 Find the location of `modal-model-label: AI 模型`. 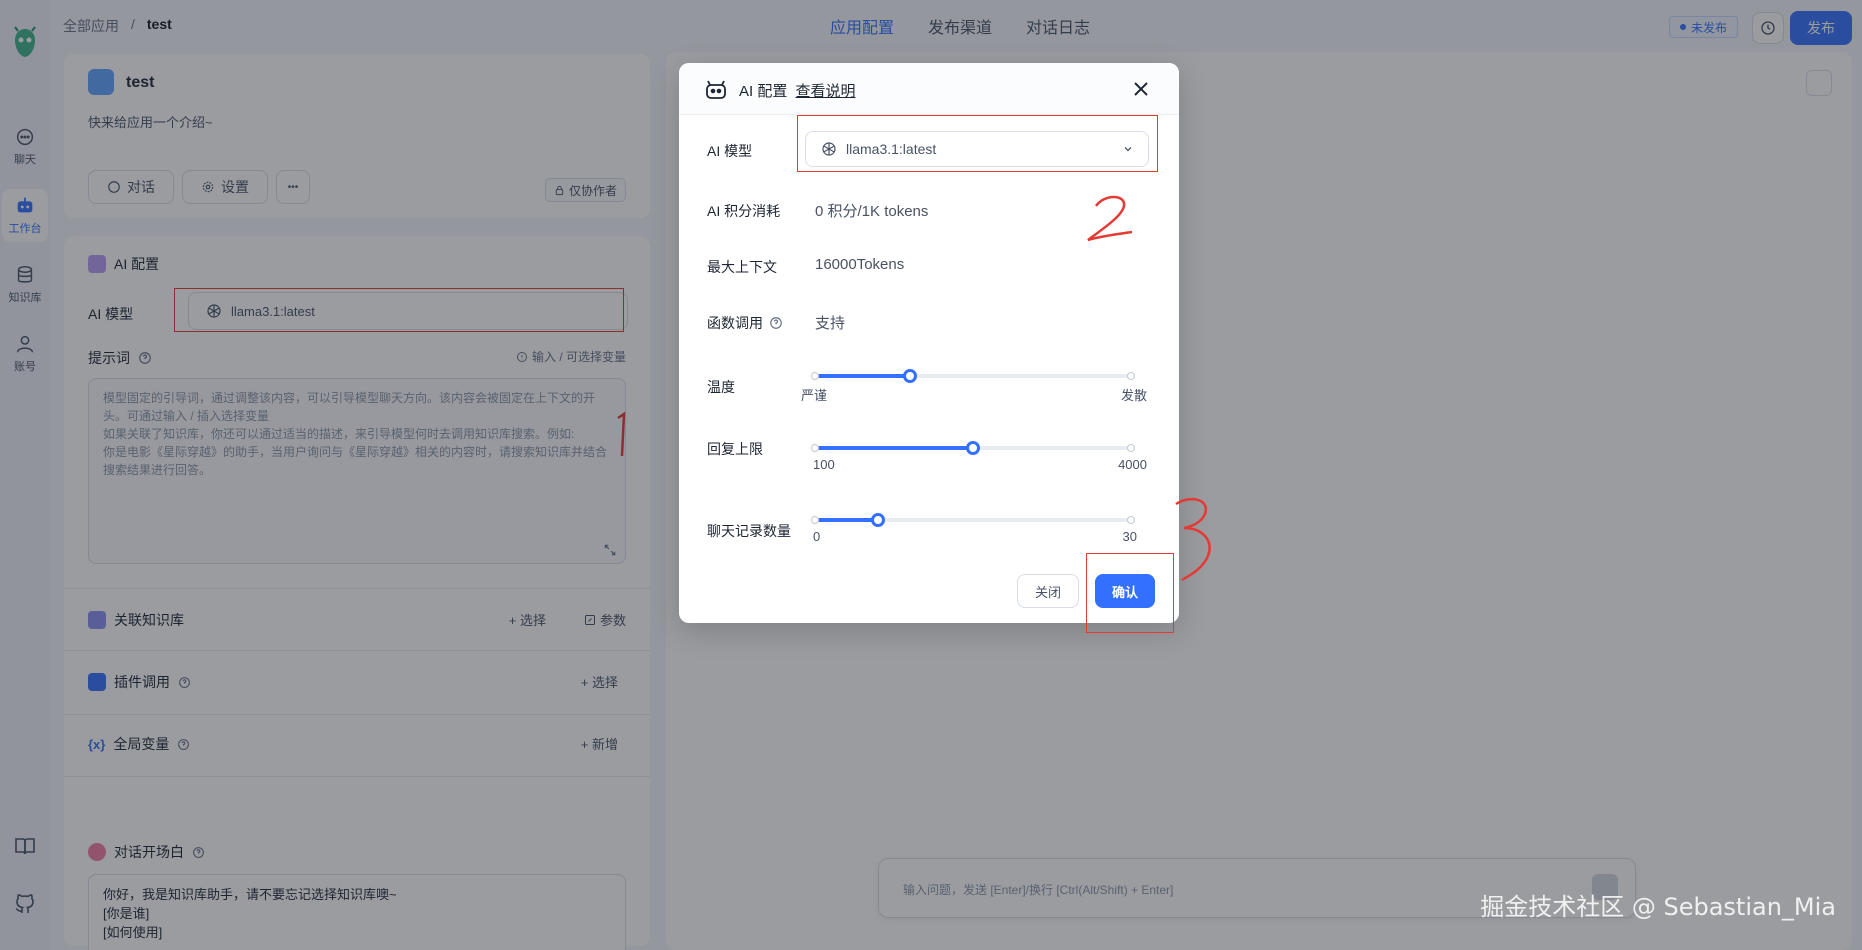

modal-model-label: AI 模型 is located at coordinates (730, 151).